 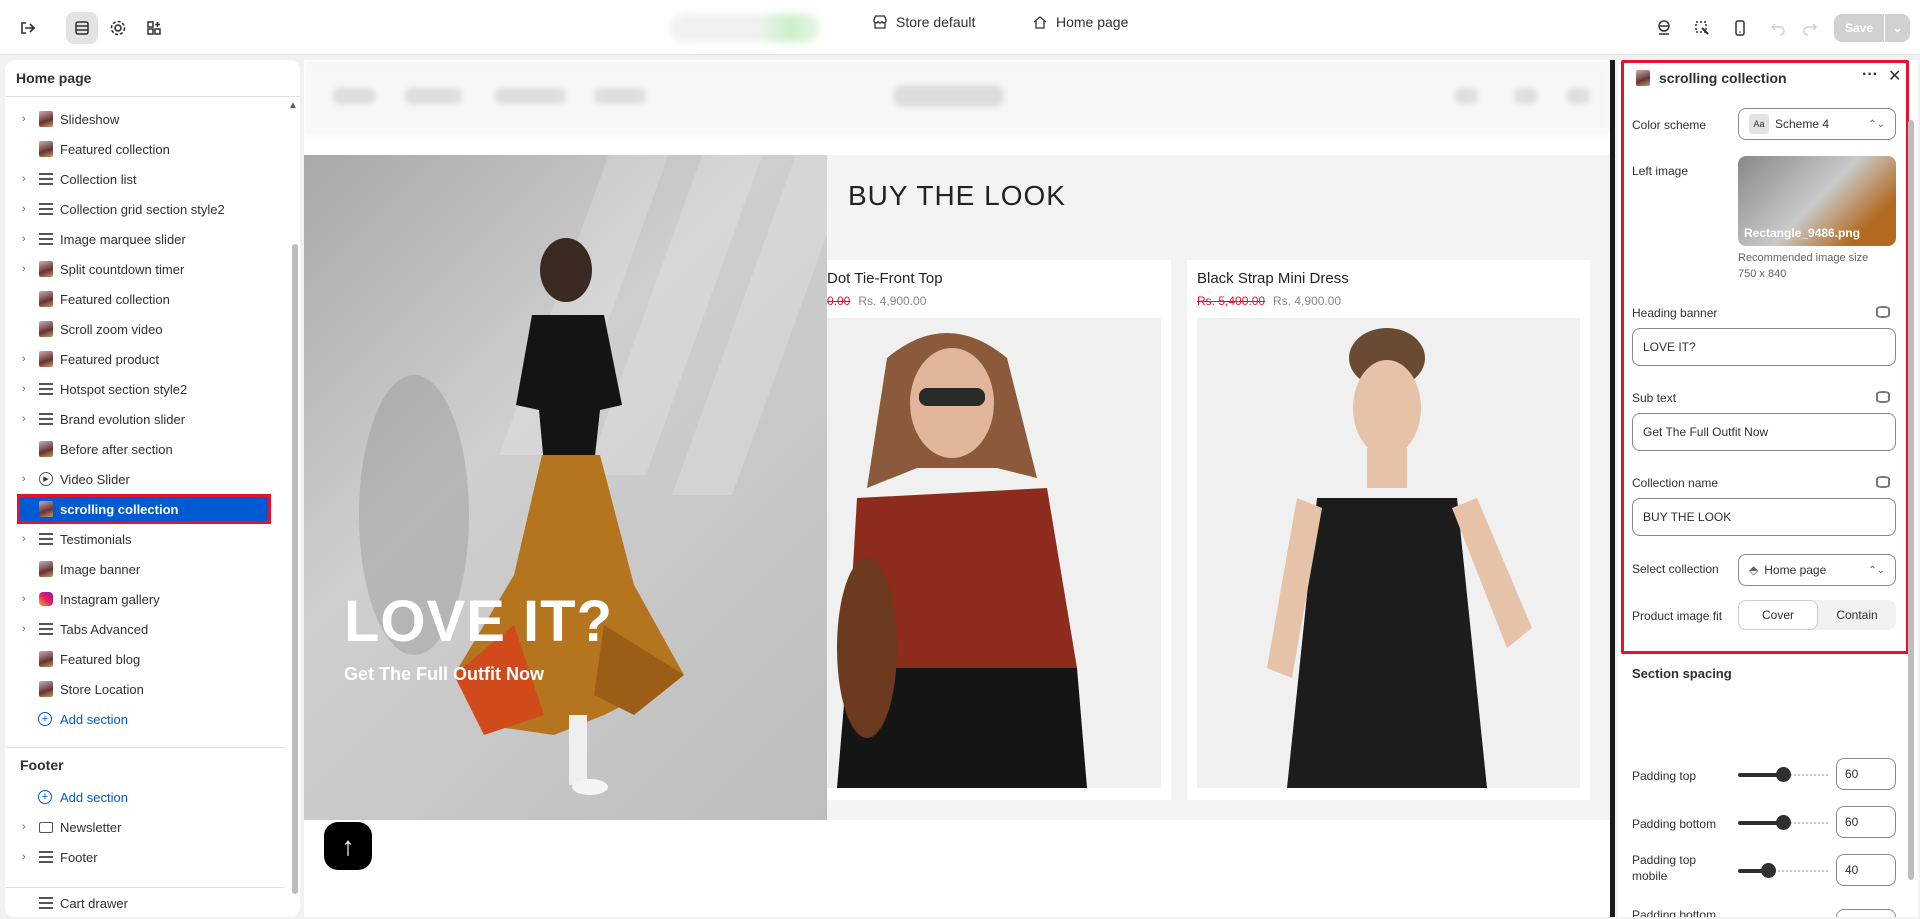 I want to click on product-name: Dot Tie-Front Top, so click(x=885, y=278).